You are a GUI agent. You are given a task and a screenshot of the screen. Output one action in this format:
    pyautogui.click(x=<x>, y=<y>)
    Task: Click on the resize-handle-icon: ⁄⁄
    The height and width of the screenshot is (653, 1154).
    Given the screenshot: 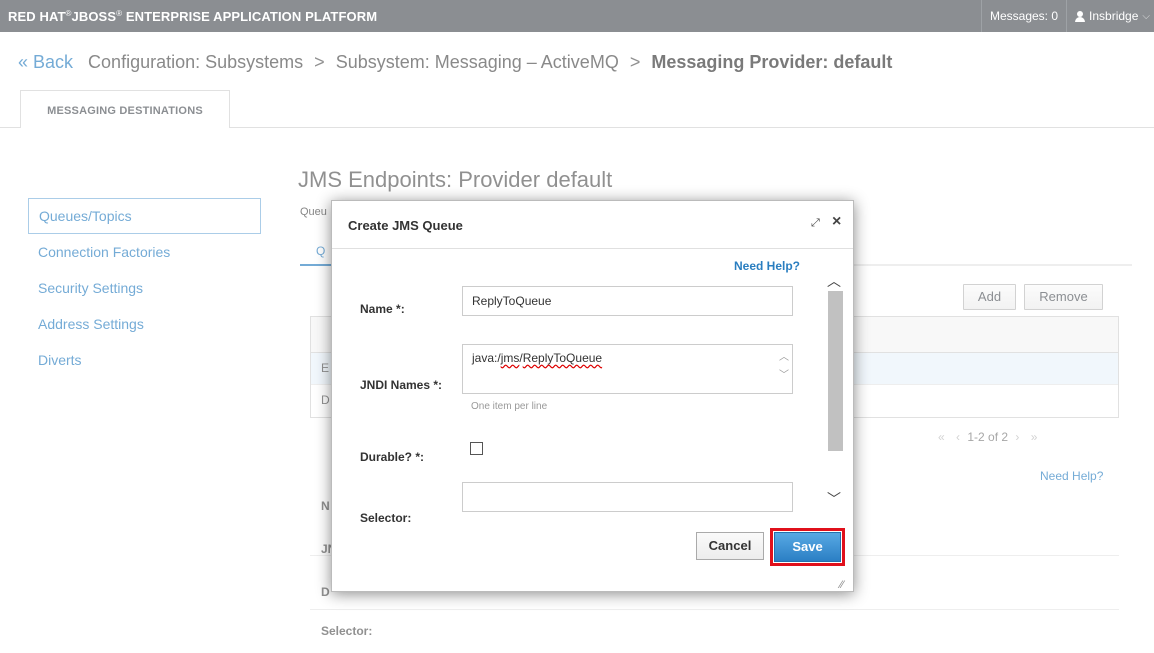 What is the action you would take?
    pyautogui.click(x=842, y=585)
    